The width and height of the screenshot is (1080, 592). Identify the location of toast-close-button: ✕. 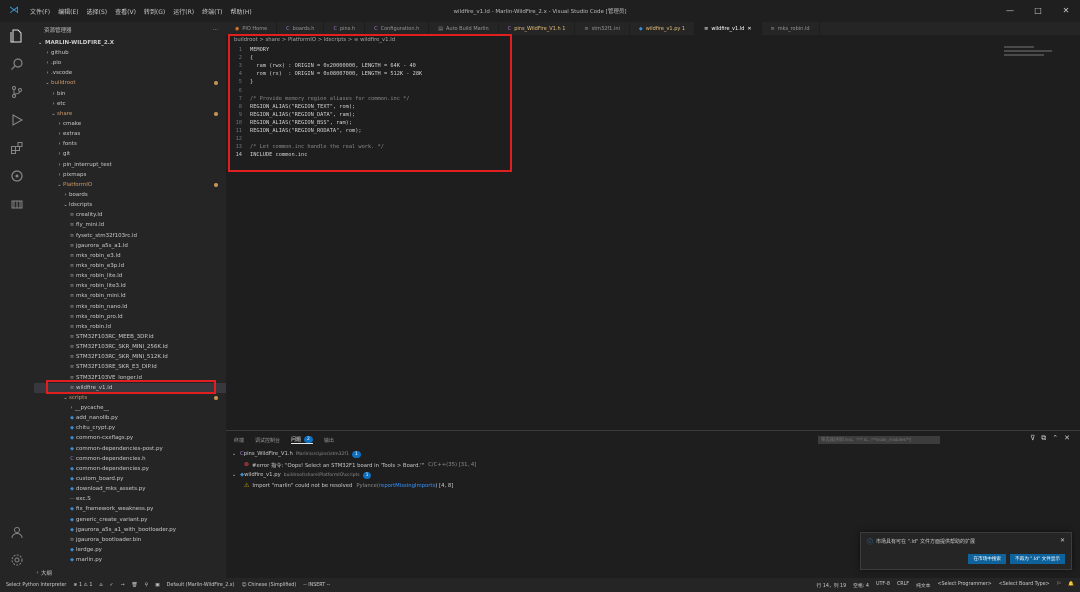
(1062, 540).